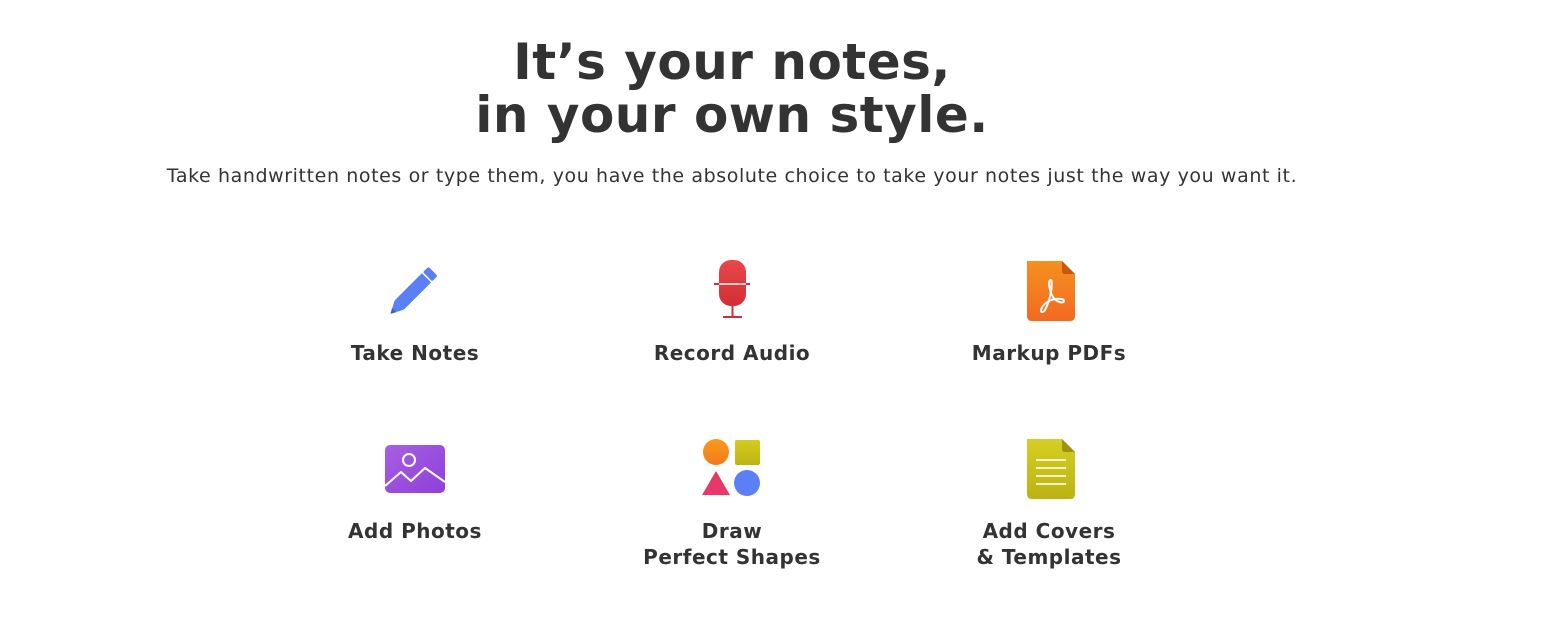  I want to click on microphone-icon, so click(732, 289).